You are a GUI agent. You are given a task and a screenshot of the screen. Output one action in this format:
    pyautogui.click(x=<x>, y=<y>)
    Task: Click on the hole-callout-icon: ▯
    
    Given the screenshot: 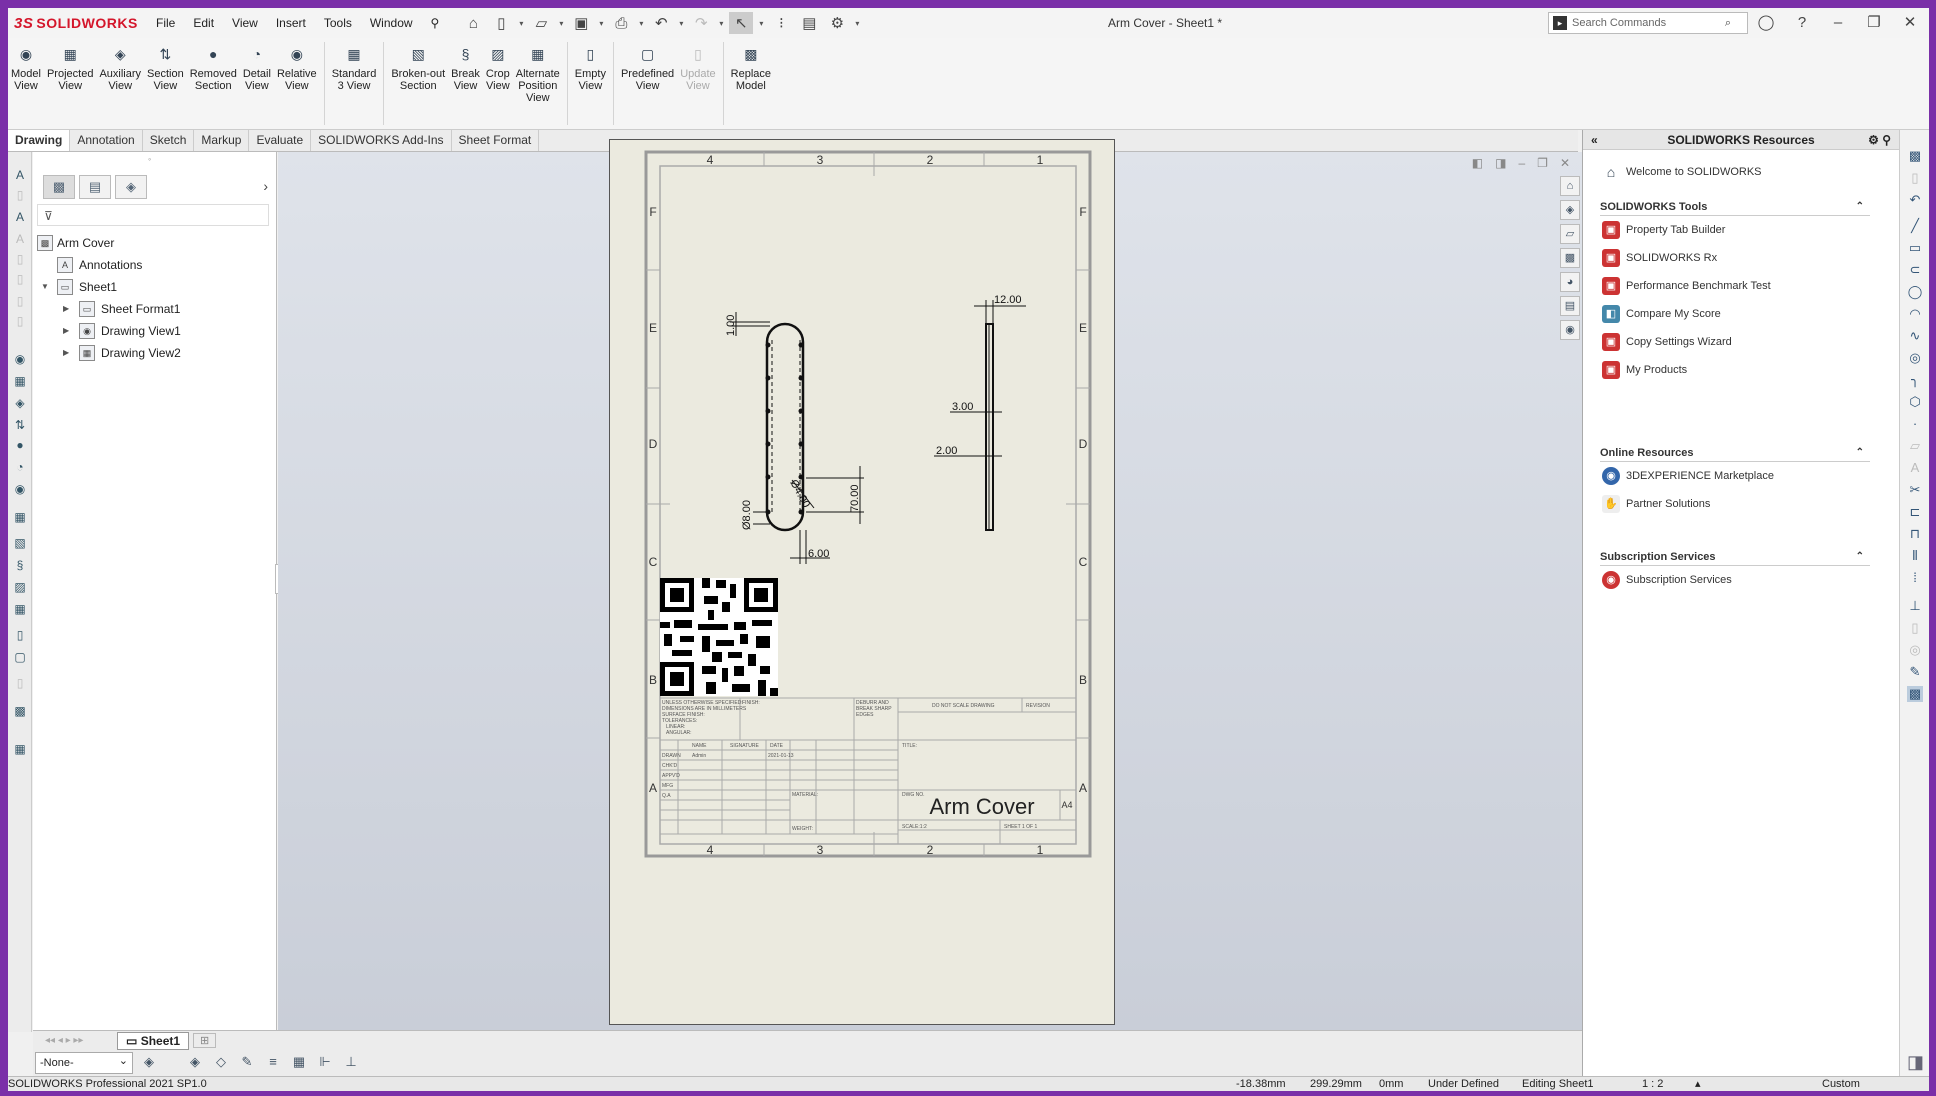 What is the action you would take?
    pyautogui.click(x=20, y=302)
    